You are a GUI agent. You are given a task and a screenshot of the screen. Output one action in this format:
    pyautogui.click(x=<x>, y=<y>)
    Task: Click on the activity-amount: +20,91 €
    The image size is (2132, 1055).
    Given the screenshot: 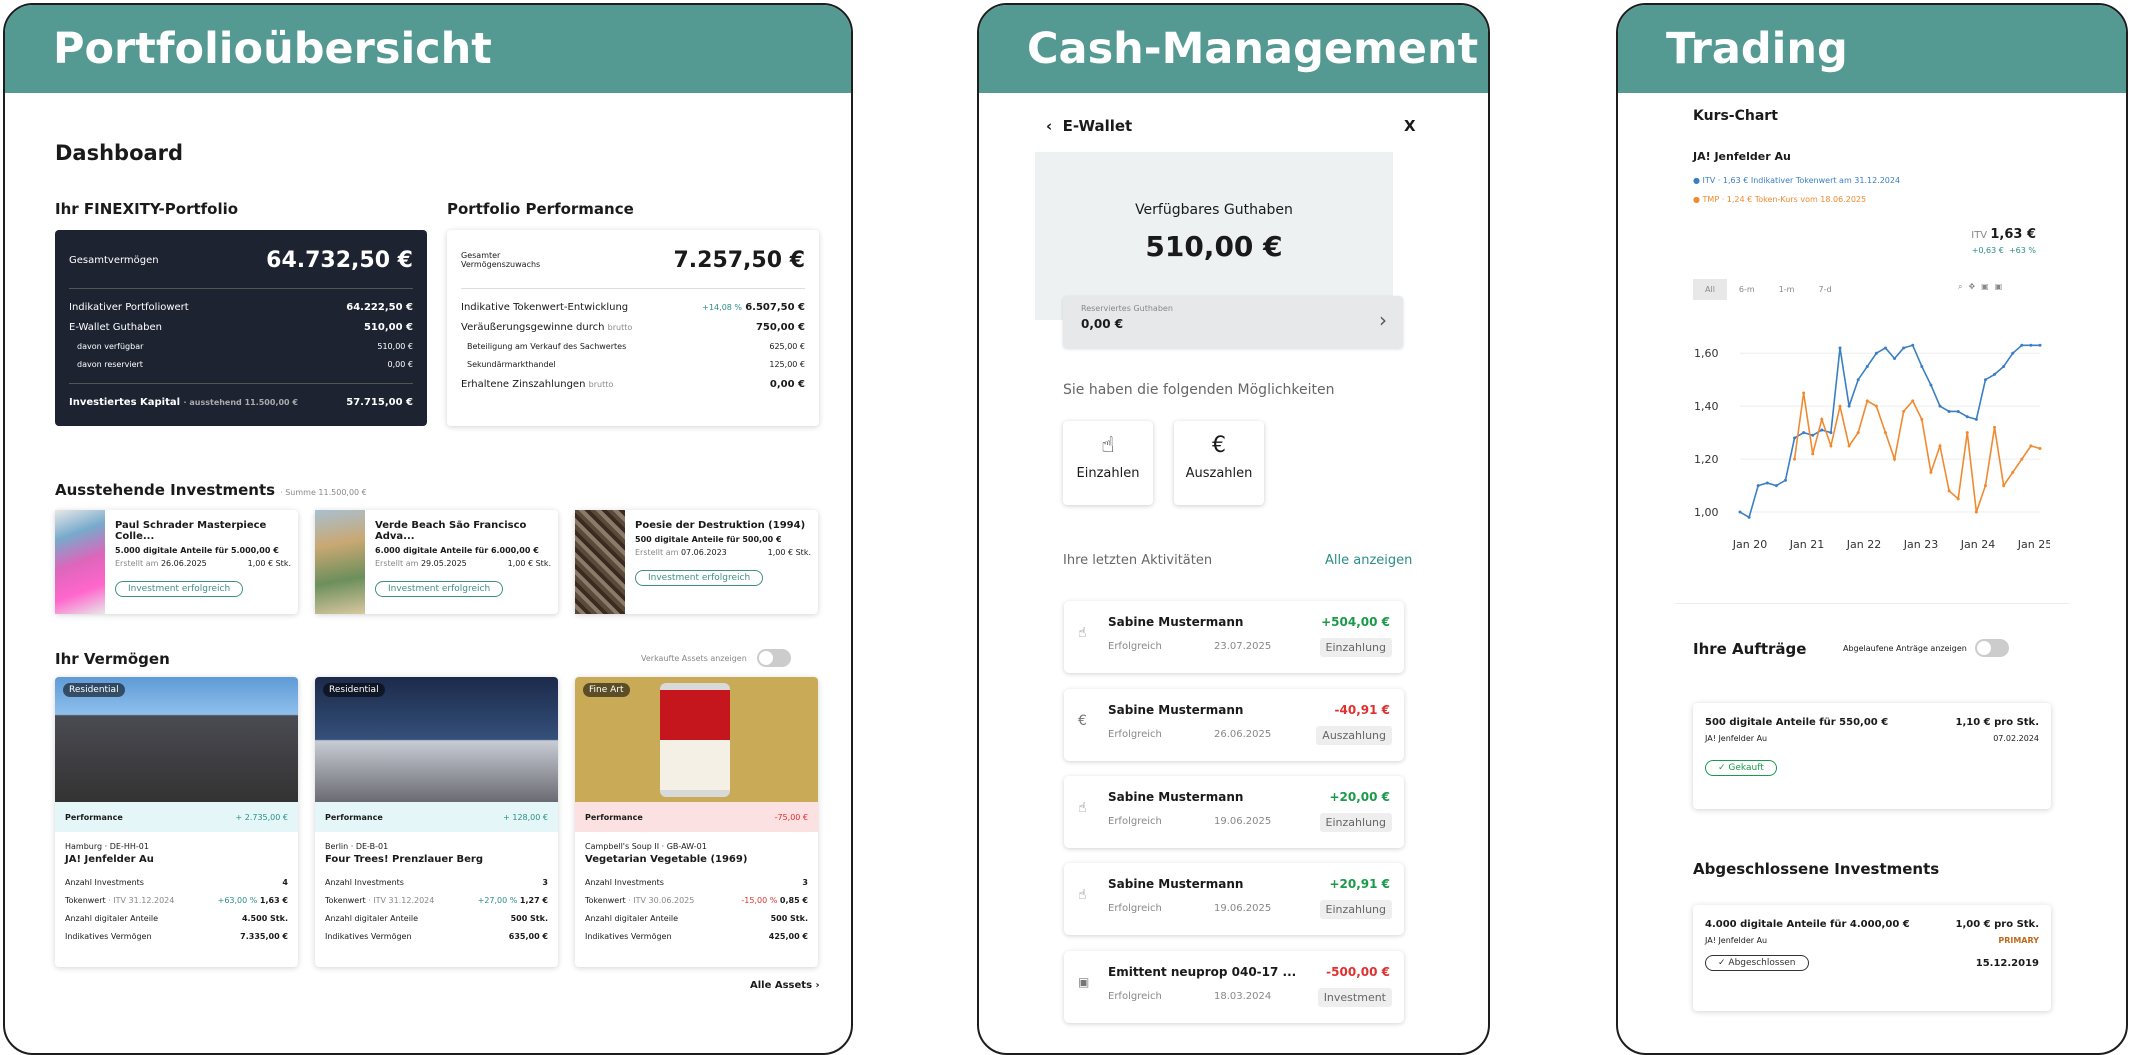 What is the action you would take?
    pyautogui.click(x=1359, y=884)
    